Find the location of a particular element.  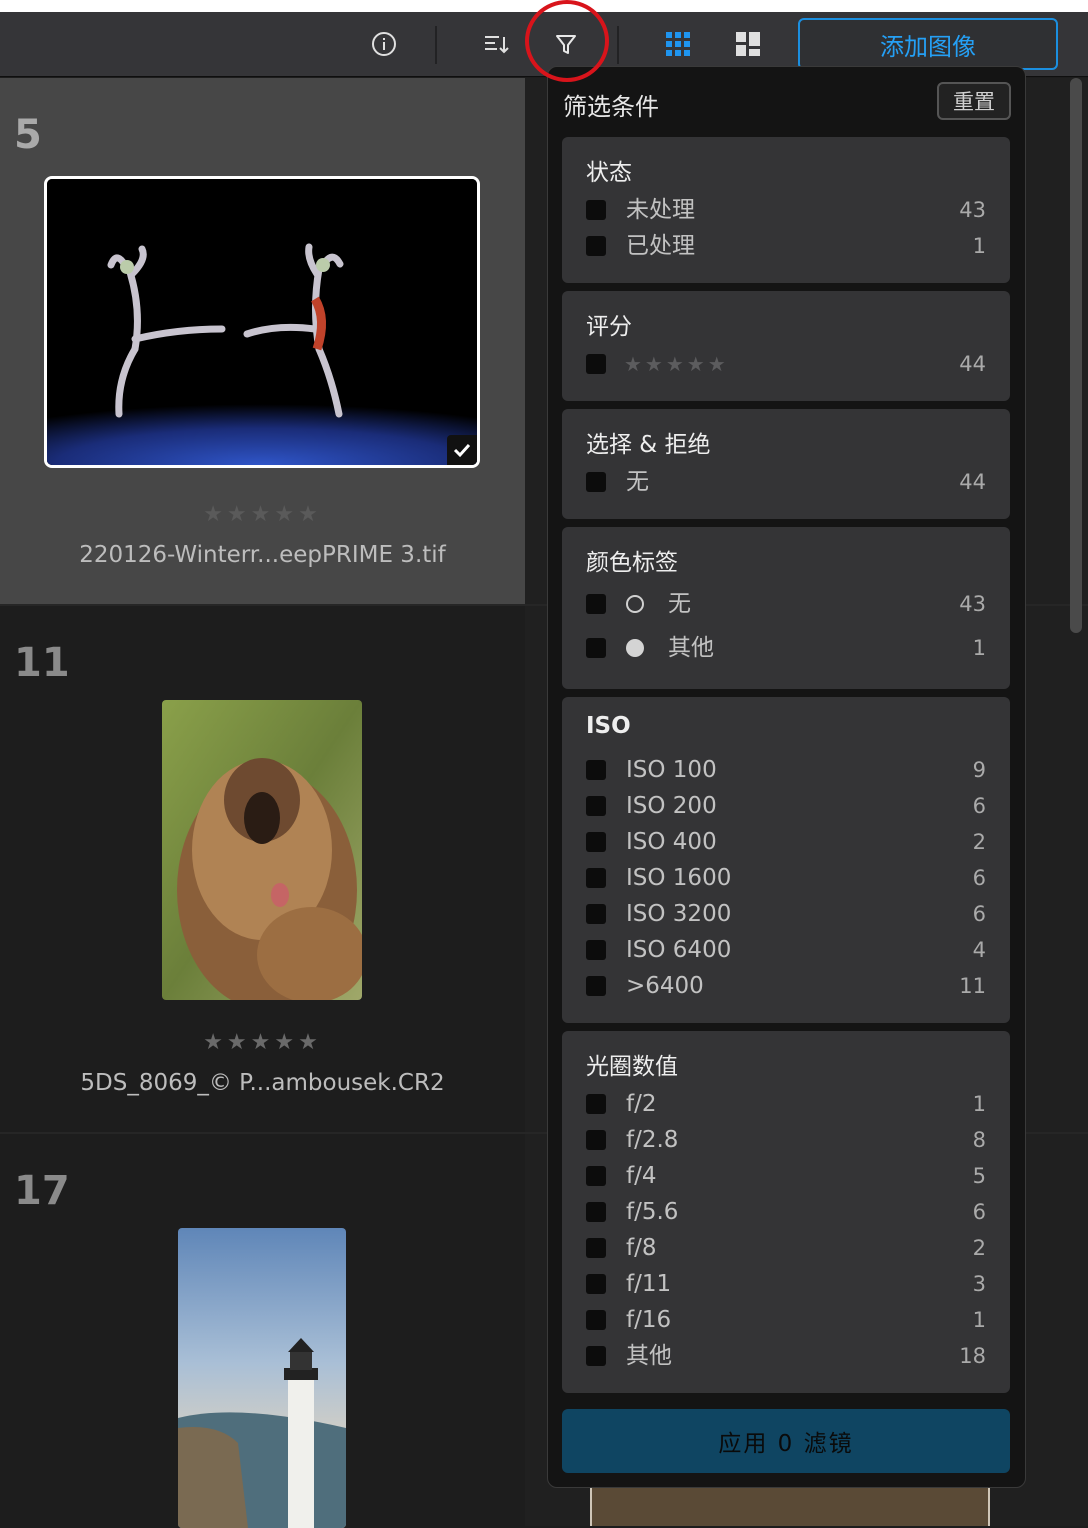

option-label: >6400 is located at coordinates (665, 986).